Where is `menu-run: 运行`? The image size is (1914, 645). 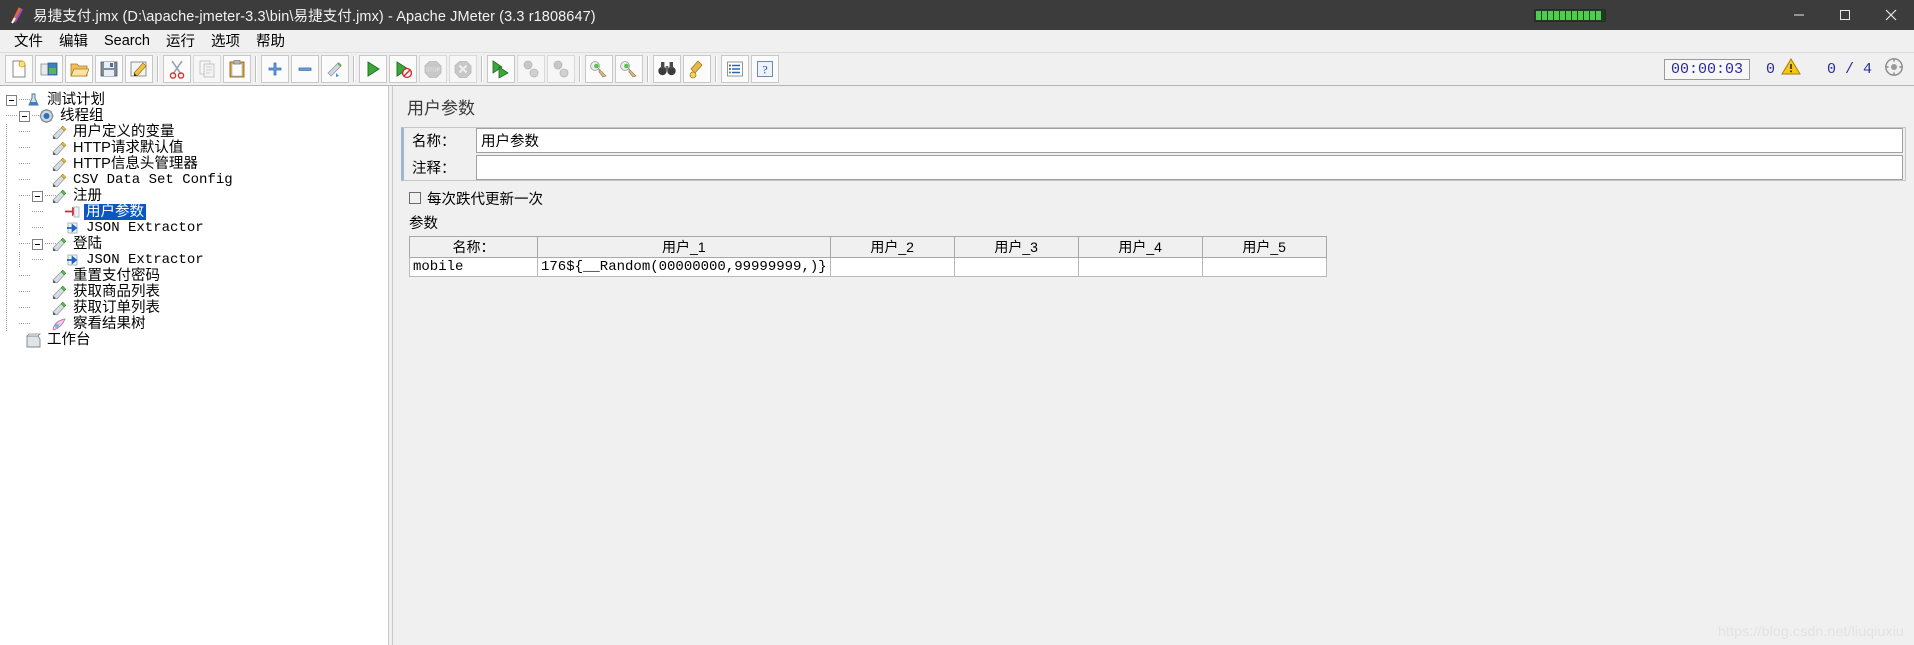
menu-run: 运行 is located at coordinates (180, 40).